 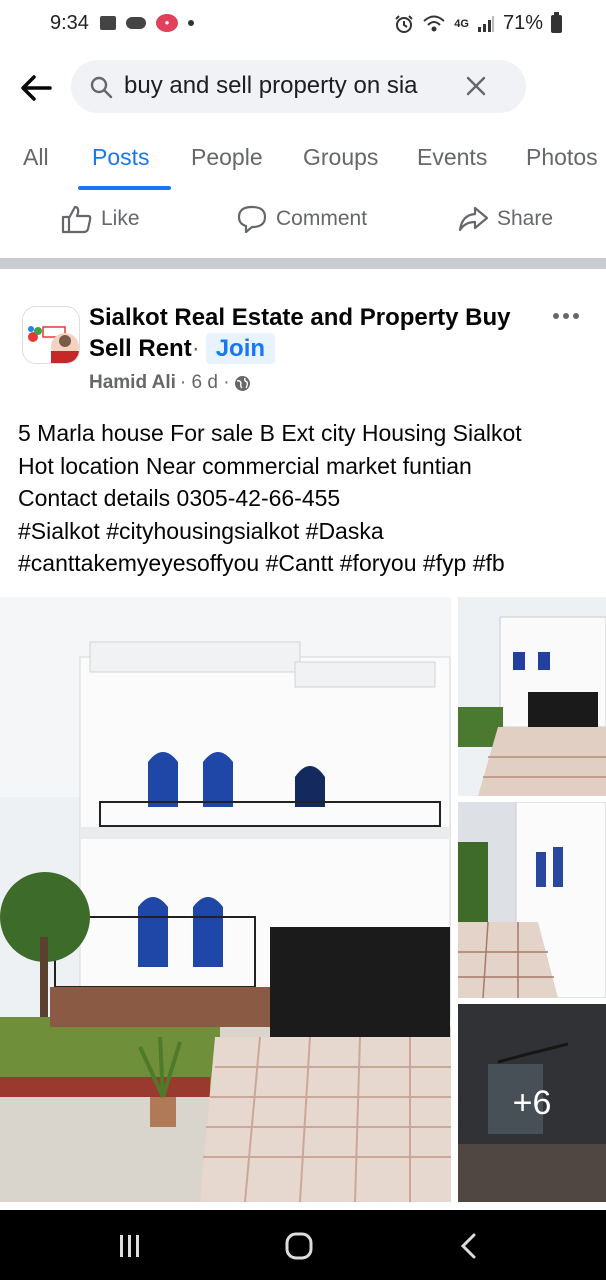 I want to click on status-time: 9:34, so click(x=69, y=23).